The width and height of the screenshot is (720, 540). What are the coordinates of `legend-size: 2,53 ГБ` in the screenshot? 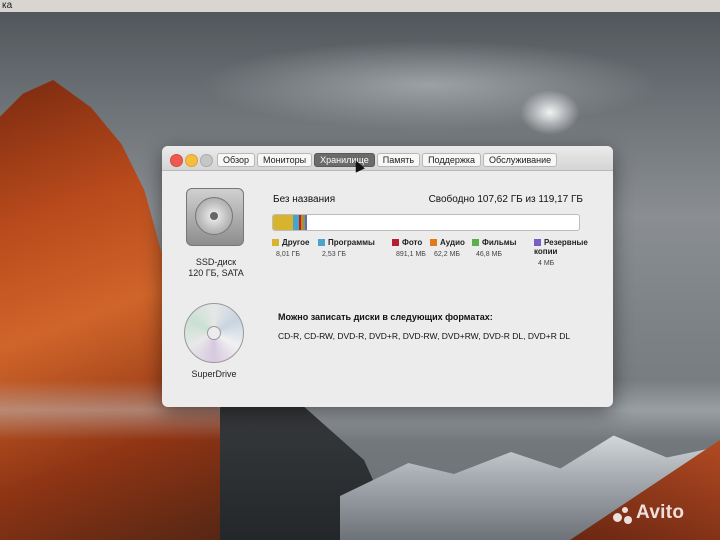 It's located at (334, 254).